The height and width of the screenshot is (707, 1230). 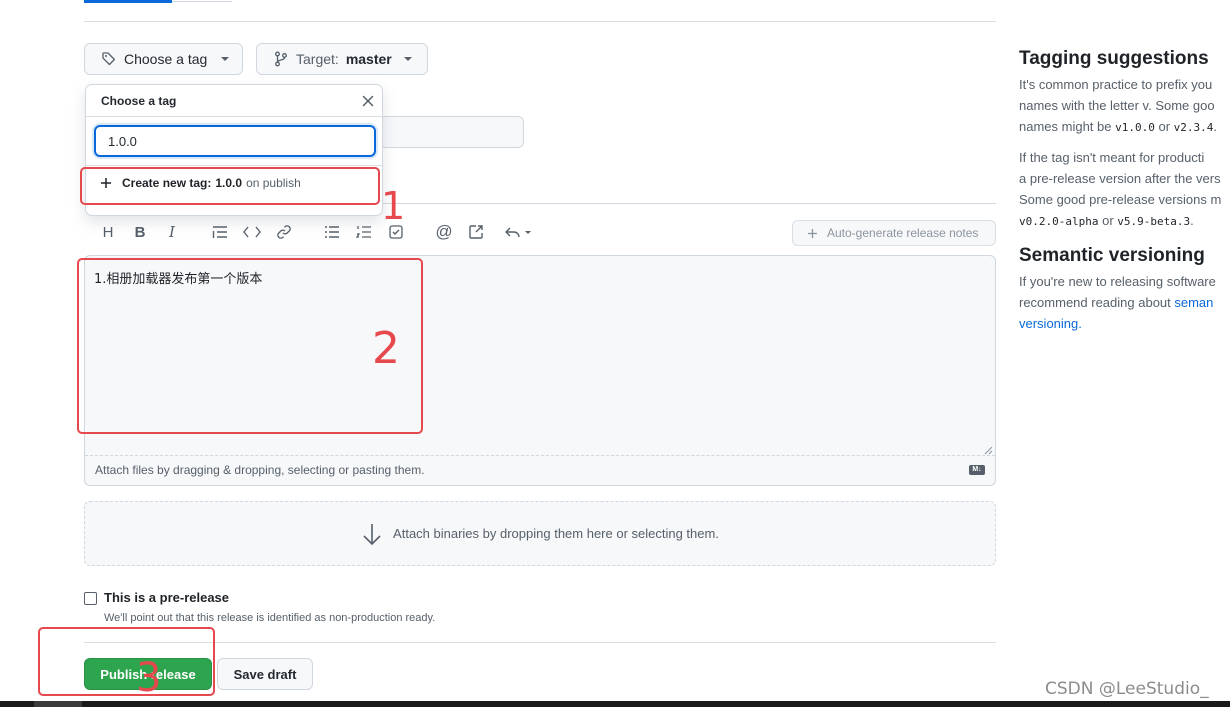 I want to click on branch-icon, so click(x=281, y=59).